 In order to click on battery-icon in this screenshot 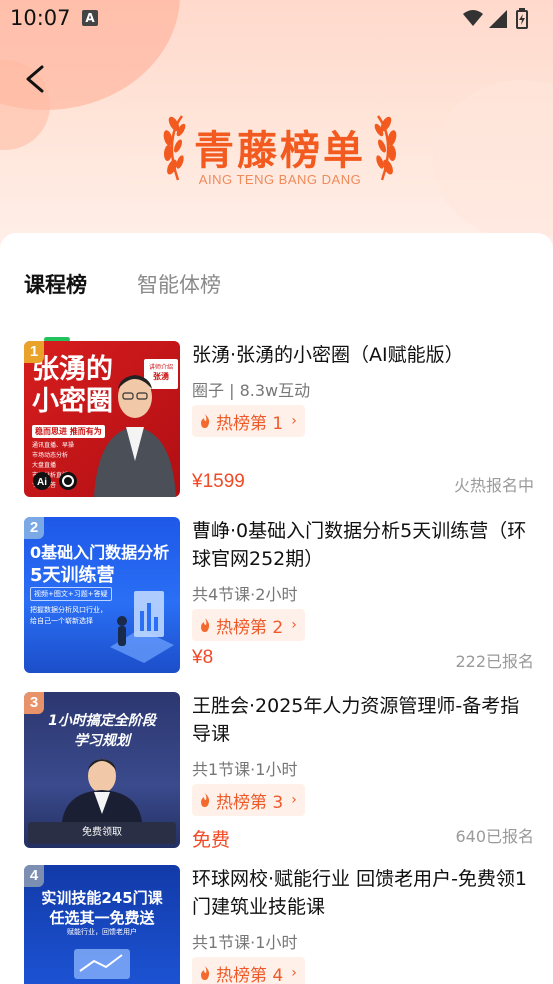, I will do `click(522, 18)`.